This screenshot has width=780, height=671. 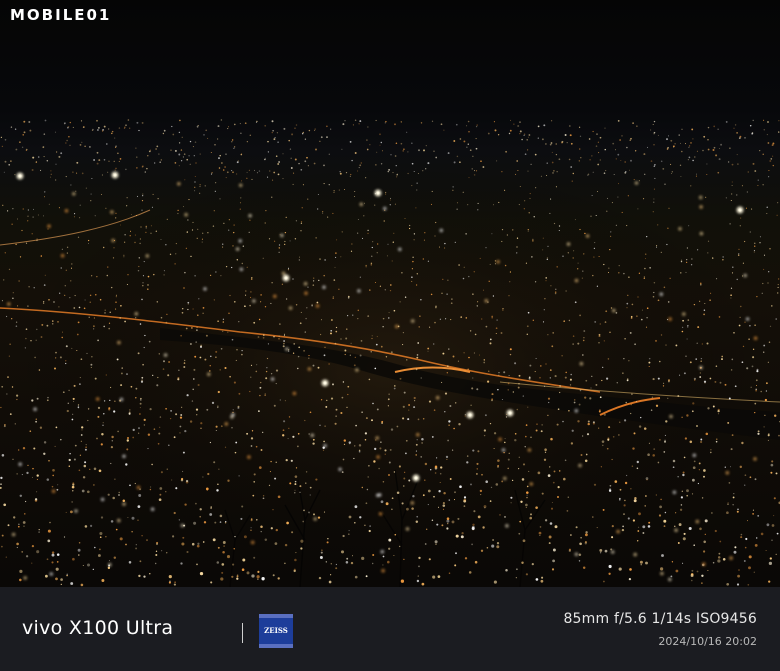 I want to click on divider, so click(x=242, y=633).